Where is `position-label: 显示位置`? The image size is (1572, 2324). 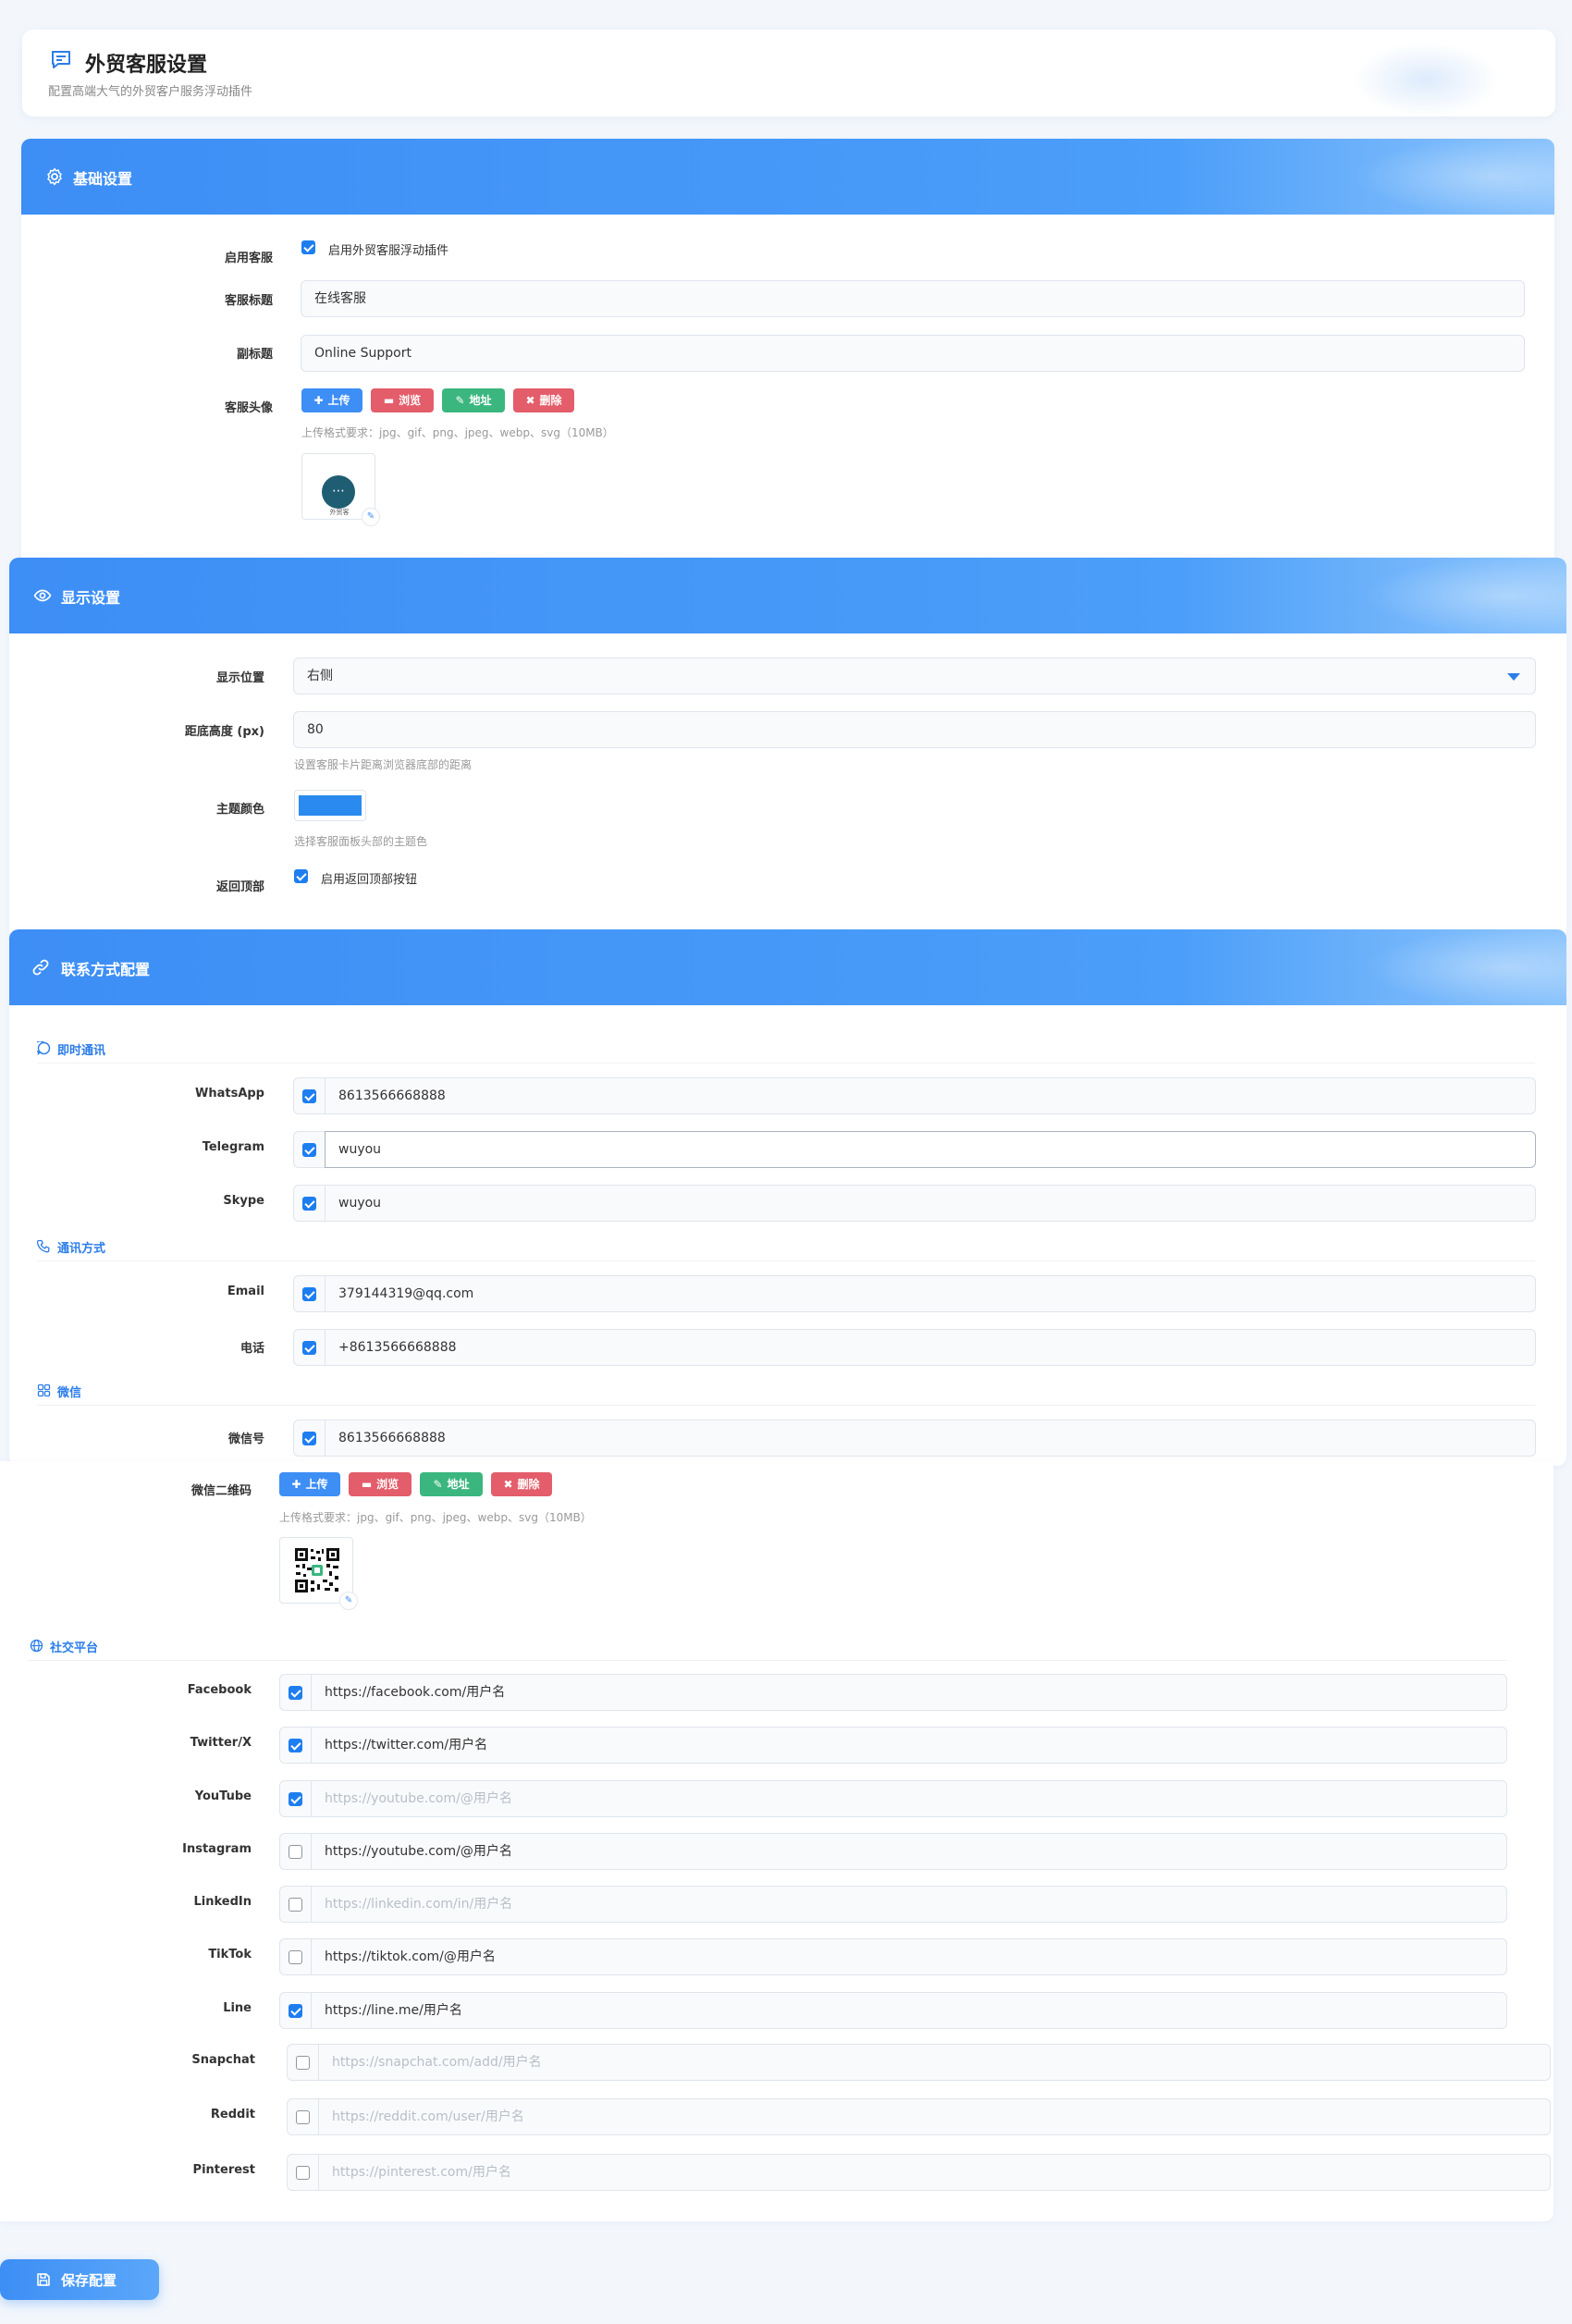
position-label: 显示位置 is located at coordinates (239, 678).